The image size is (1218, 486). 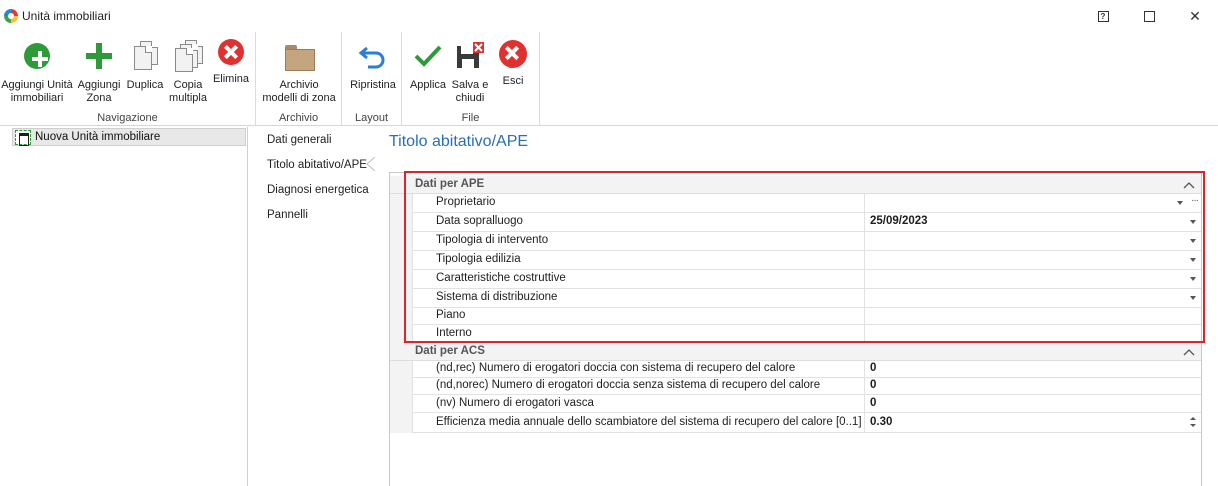 I want to click on grid-row: Piano, so click(x=806, y=316).